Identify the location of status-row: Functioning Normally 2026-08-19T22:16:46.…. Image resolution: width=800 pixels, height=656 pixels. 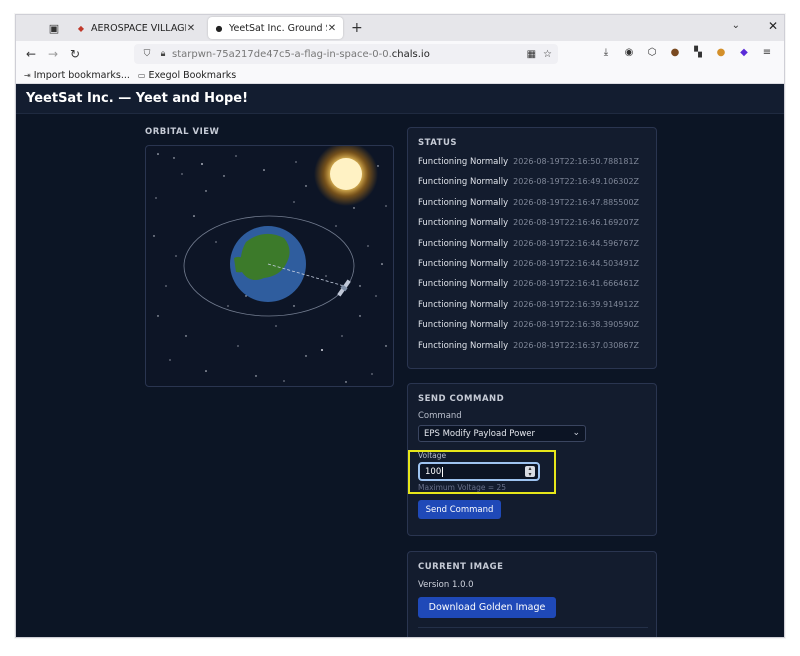
(528, 223).